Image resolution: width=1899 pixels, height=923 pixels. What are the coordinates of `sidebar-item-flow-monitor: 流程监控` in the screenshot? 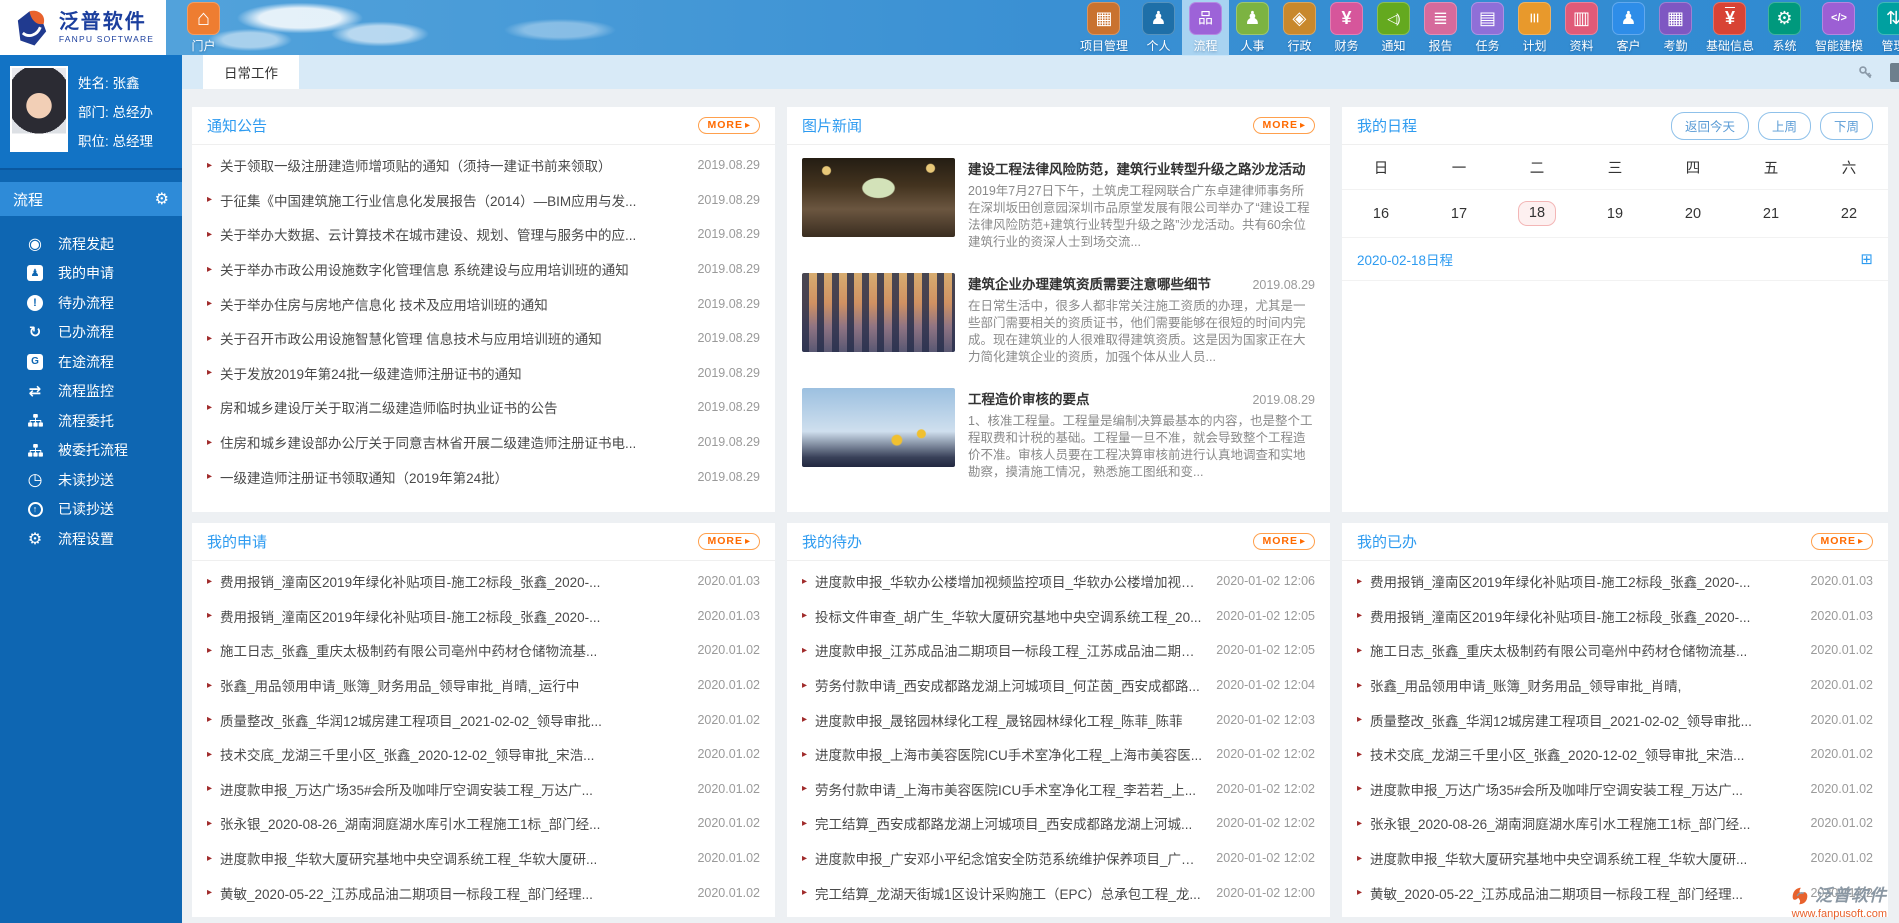 It's located at (91, 392).